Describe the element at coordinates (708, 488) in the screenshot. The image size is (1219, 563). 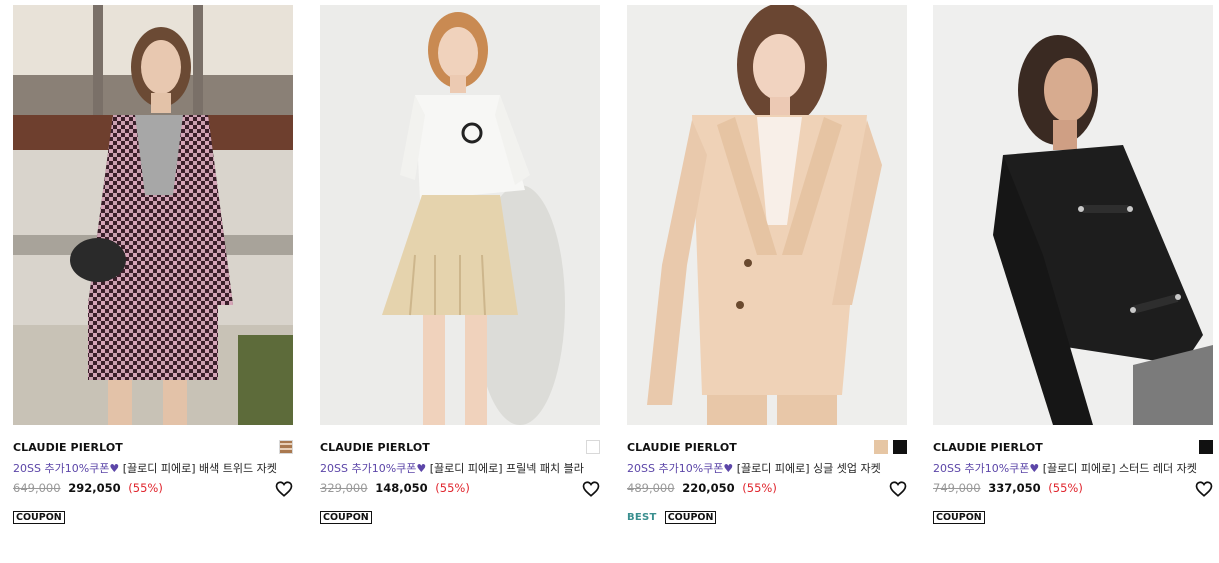
I see `sale-price: 220,050` at that location.